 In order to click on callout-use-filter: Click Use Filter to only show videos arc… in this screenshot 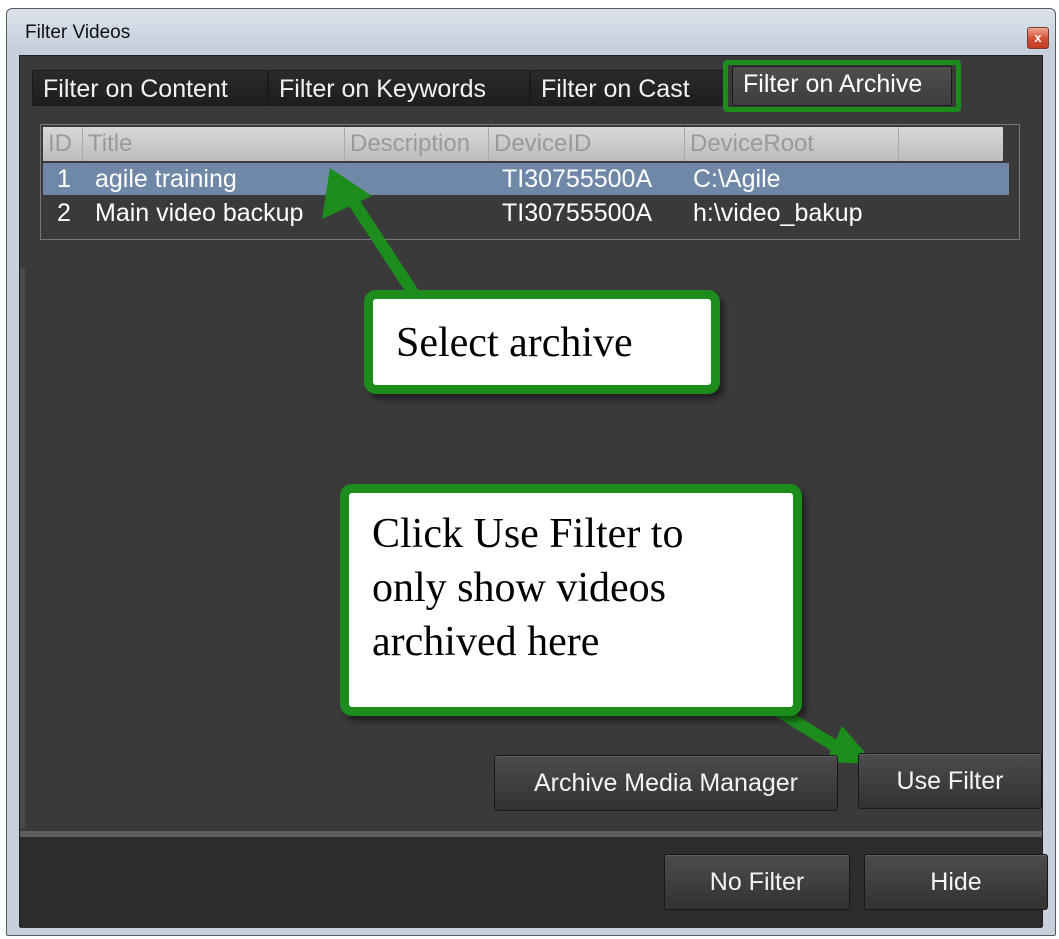, I will do `click(571, 600)`.